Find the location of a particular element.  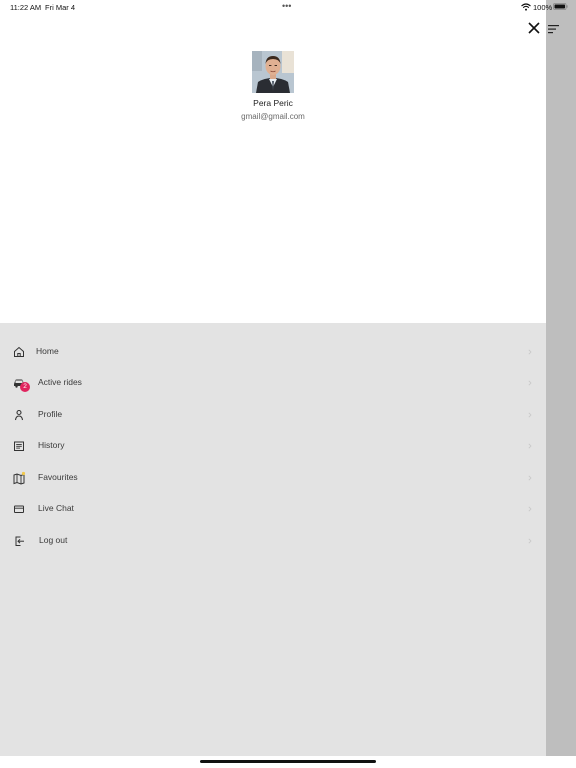

user-email: gmail@gmail.com is located at coordinates (273, 116).